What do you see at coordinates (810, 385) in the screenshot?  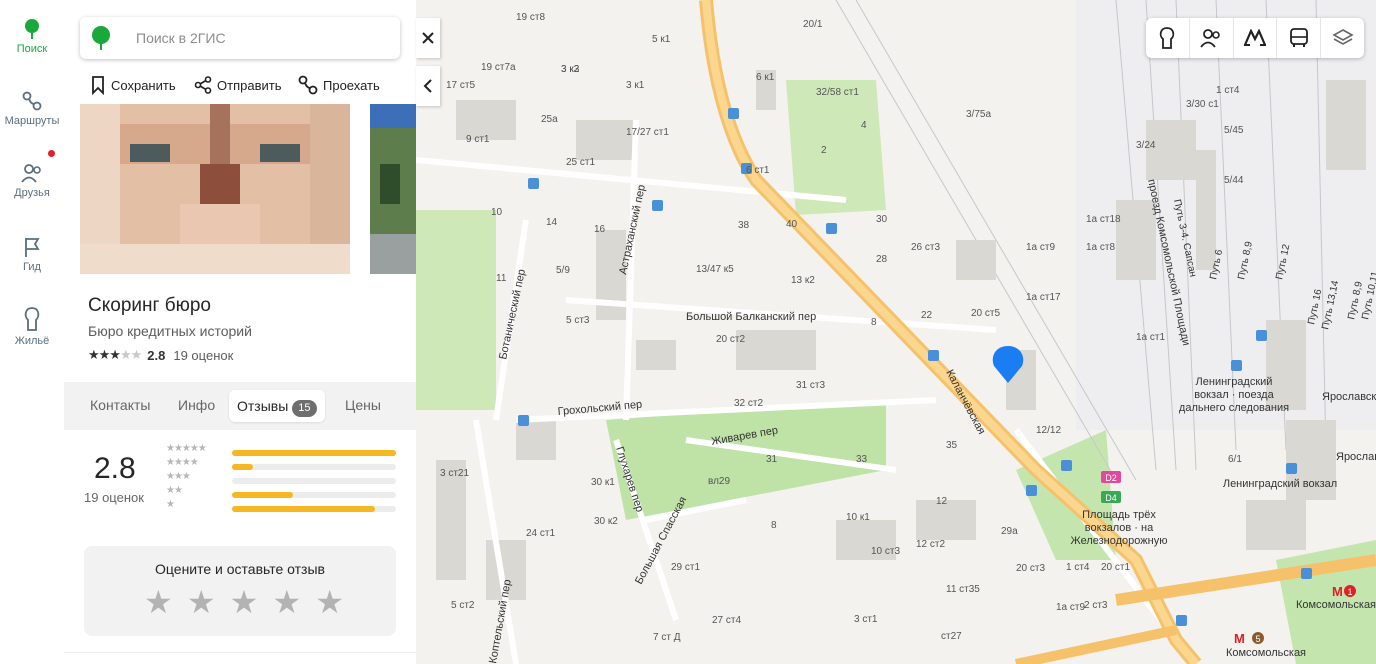 I see `house-number: 31 ст3` at bounding box center [810, 385].